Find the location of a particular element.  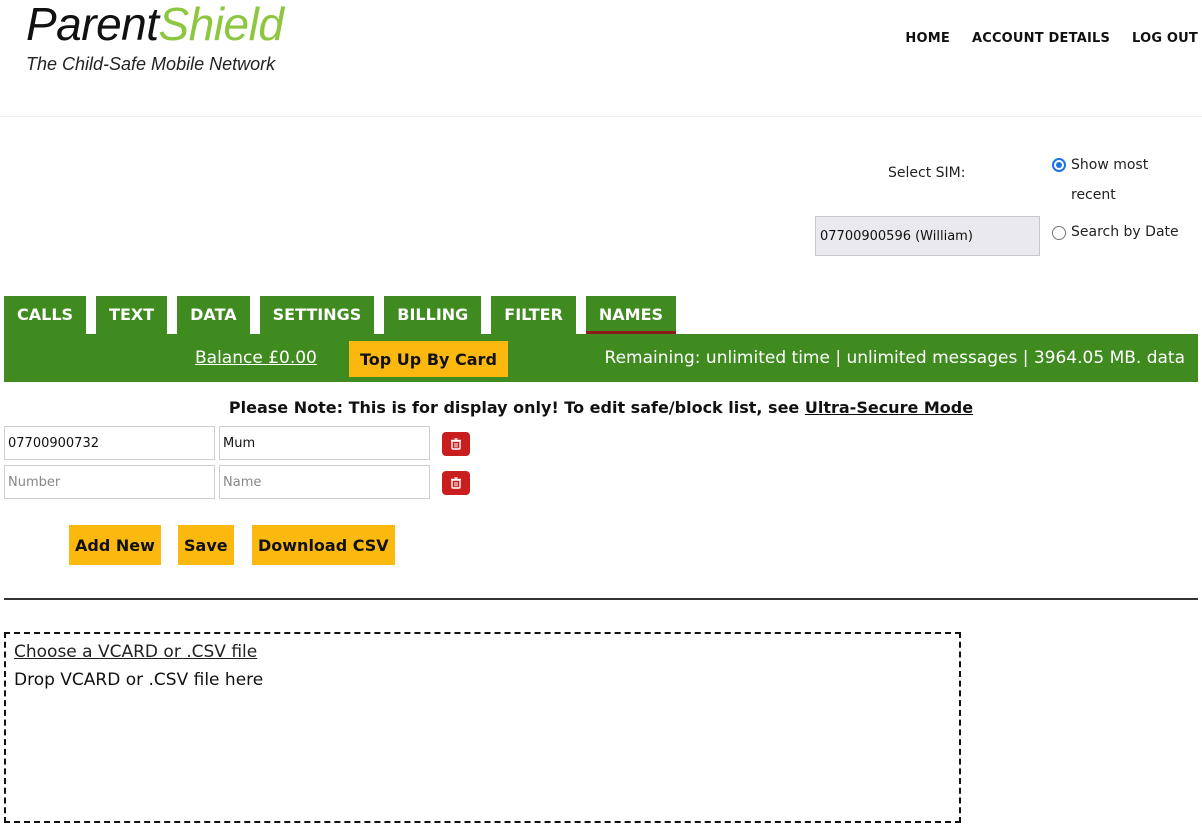

radio-search-by-date-label: Search by Date is located at coordinates (1125, 232).